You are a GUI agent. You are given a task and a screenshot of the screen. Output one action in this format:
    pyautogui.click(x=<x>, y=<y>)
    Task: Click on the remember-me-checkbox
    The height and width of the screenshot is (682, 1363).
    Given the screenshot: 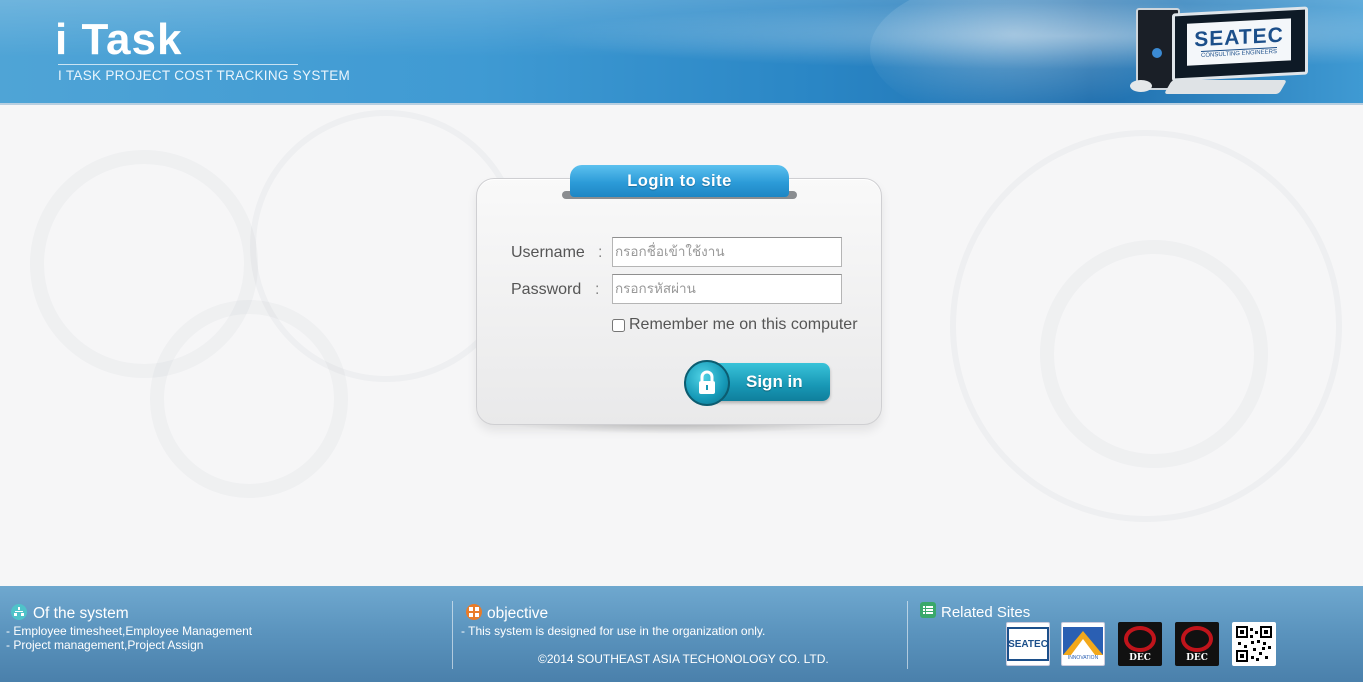 What is the action you would take?
    pyautogui.click(x=618, y=325)
    